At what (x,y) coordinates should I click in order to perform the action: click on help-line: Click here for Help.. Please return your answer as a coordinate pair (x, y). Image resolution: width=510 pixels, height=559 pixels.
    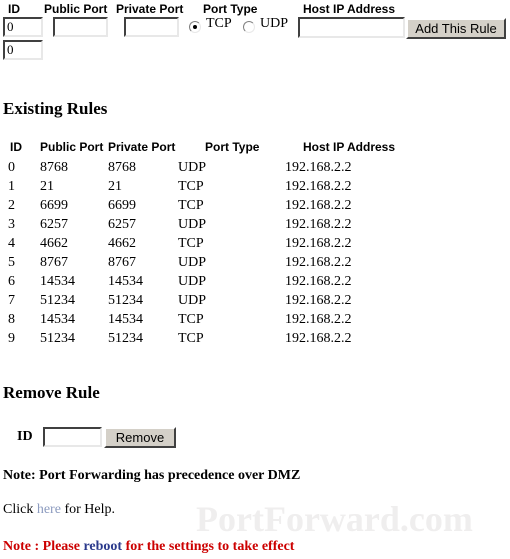
    Looking at the image, I should click on (59, 510).